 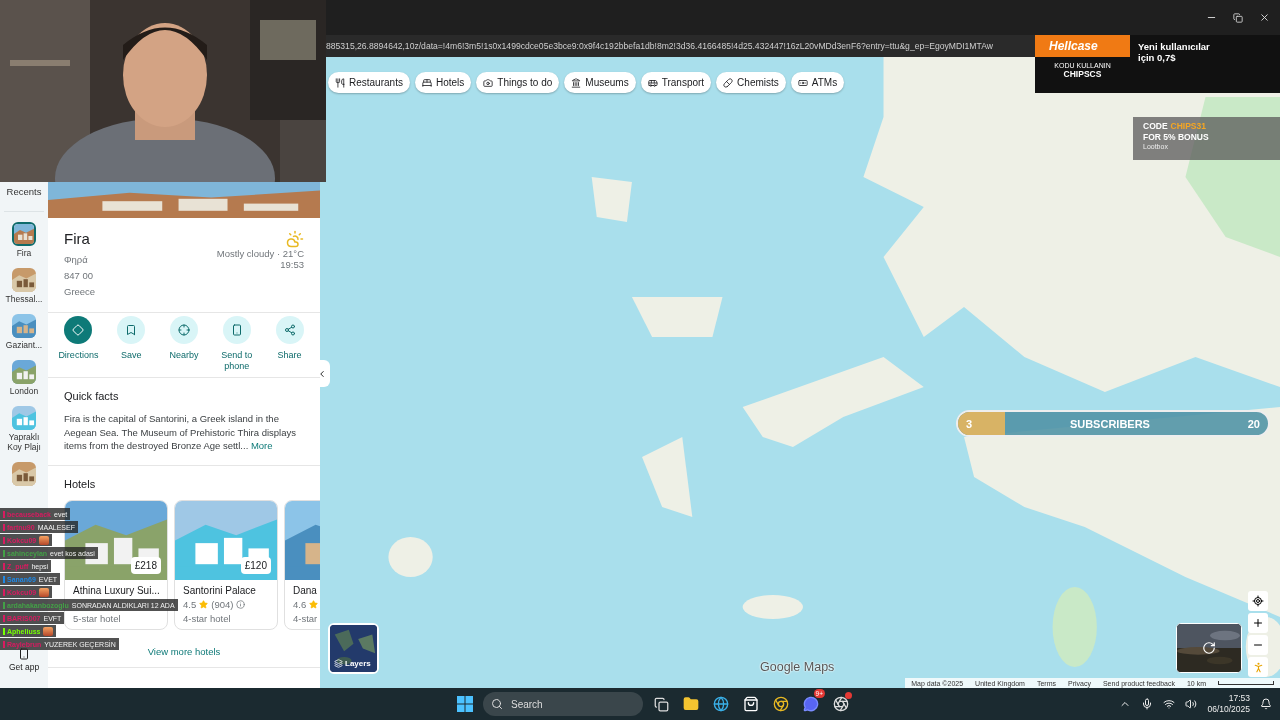 What do you see at coordinates (1266, 704) in the screenshot?
I see `notification-icon` at bounding box center [1266, 704].